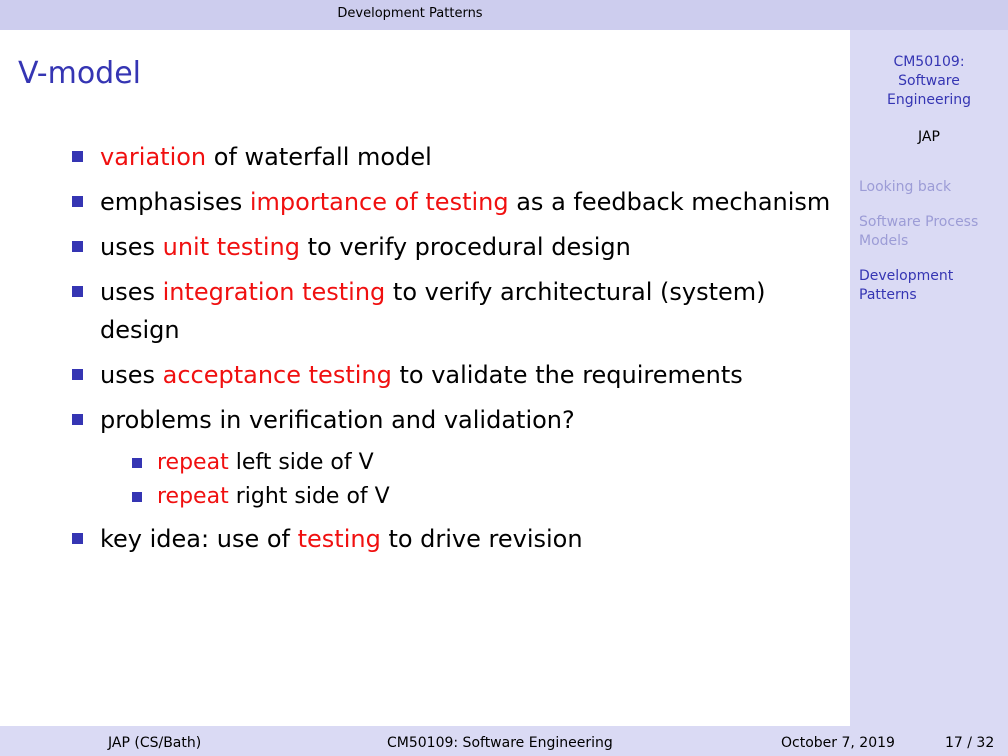 Image resolution: width=1008 pixels, height=756 pixels. Describe the element at coordinates (379, 202) in the screenshot. I see `highlight-text: importance of testing` at that location.